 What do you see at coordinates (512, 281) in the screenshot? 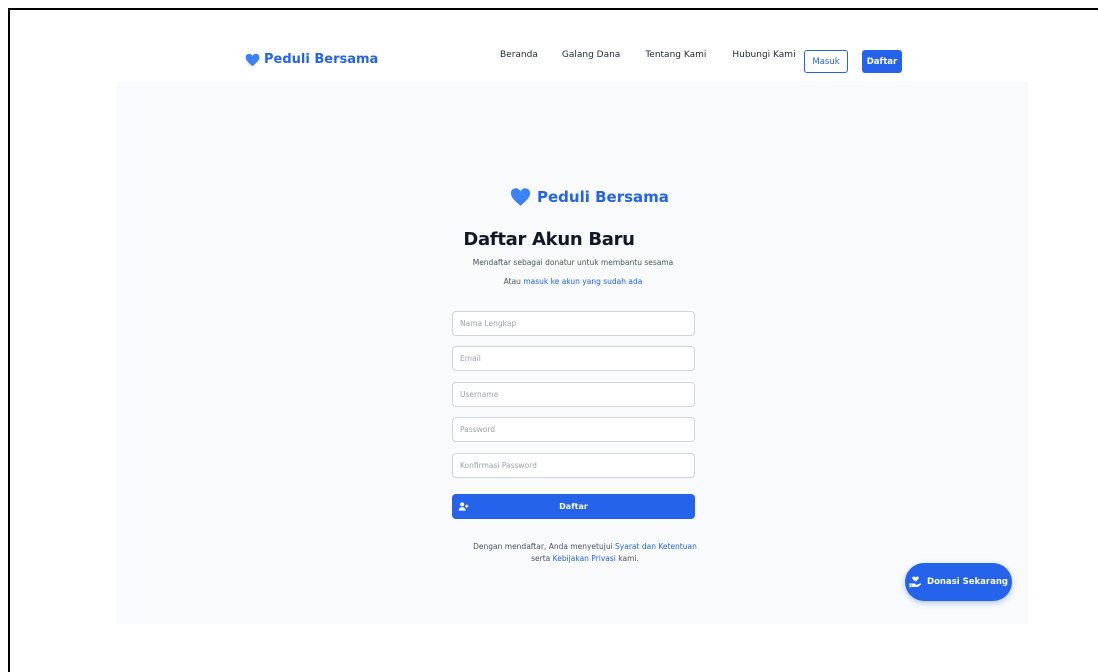
I see `login-hint-prefix: Atau` at bounding box center [512, 281].